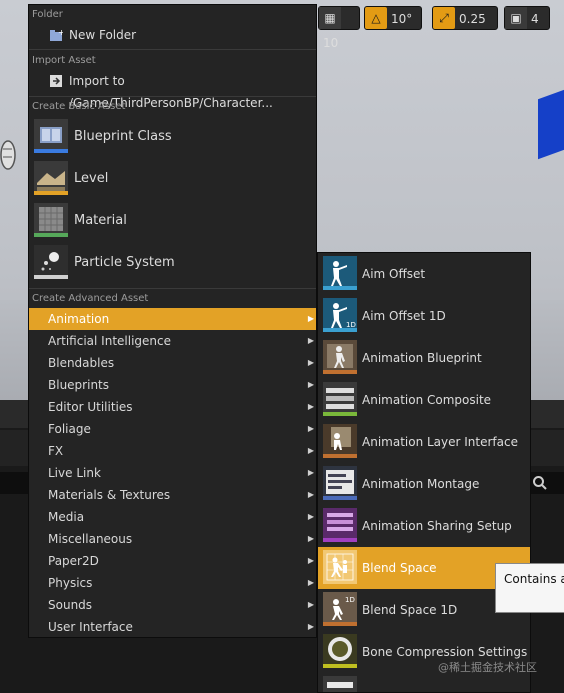 The image size is (564, 693). I want to click on menu-item-physics: Physics ▶, so click(172, 583).